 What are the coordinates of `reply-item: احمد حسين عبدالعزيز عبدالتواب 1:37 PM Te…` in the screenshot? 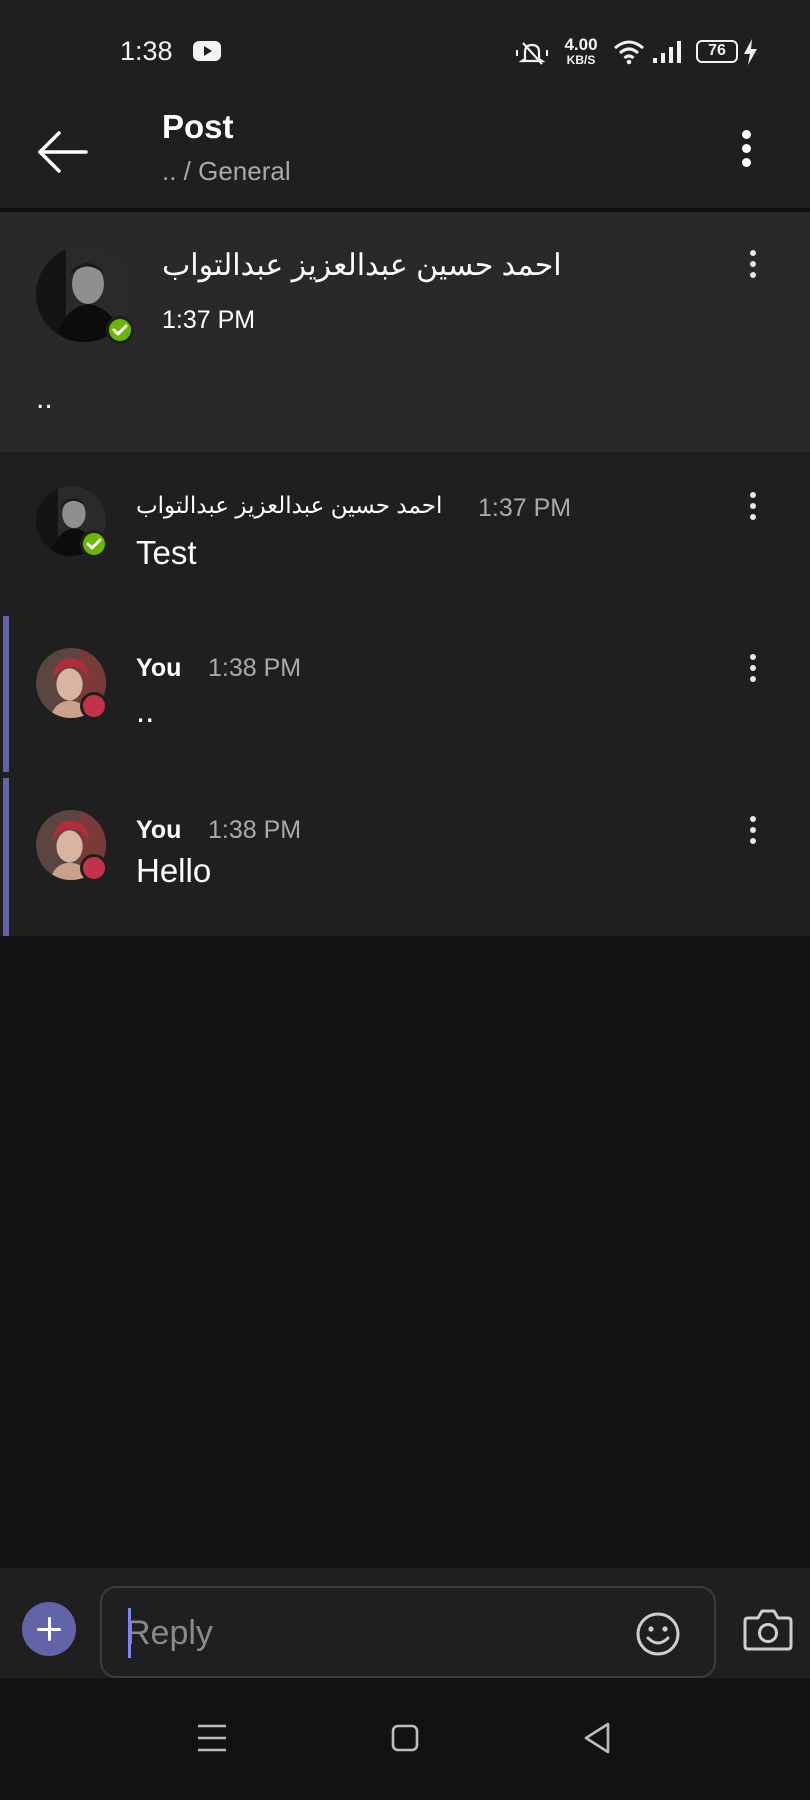 It's located at (405, 533).